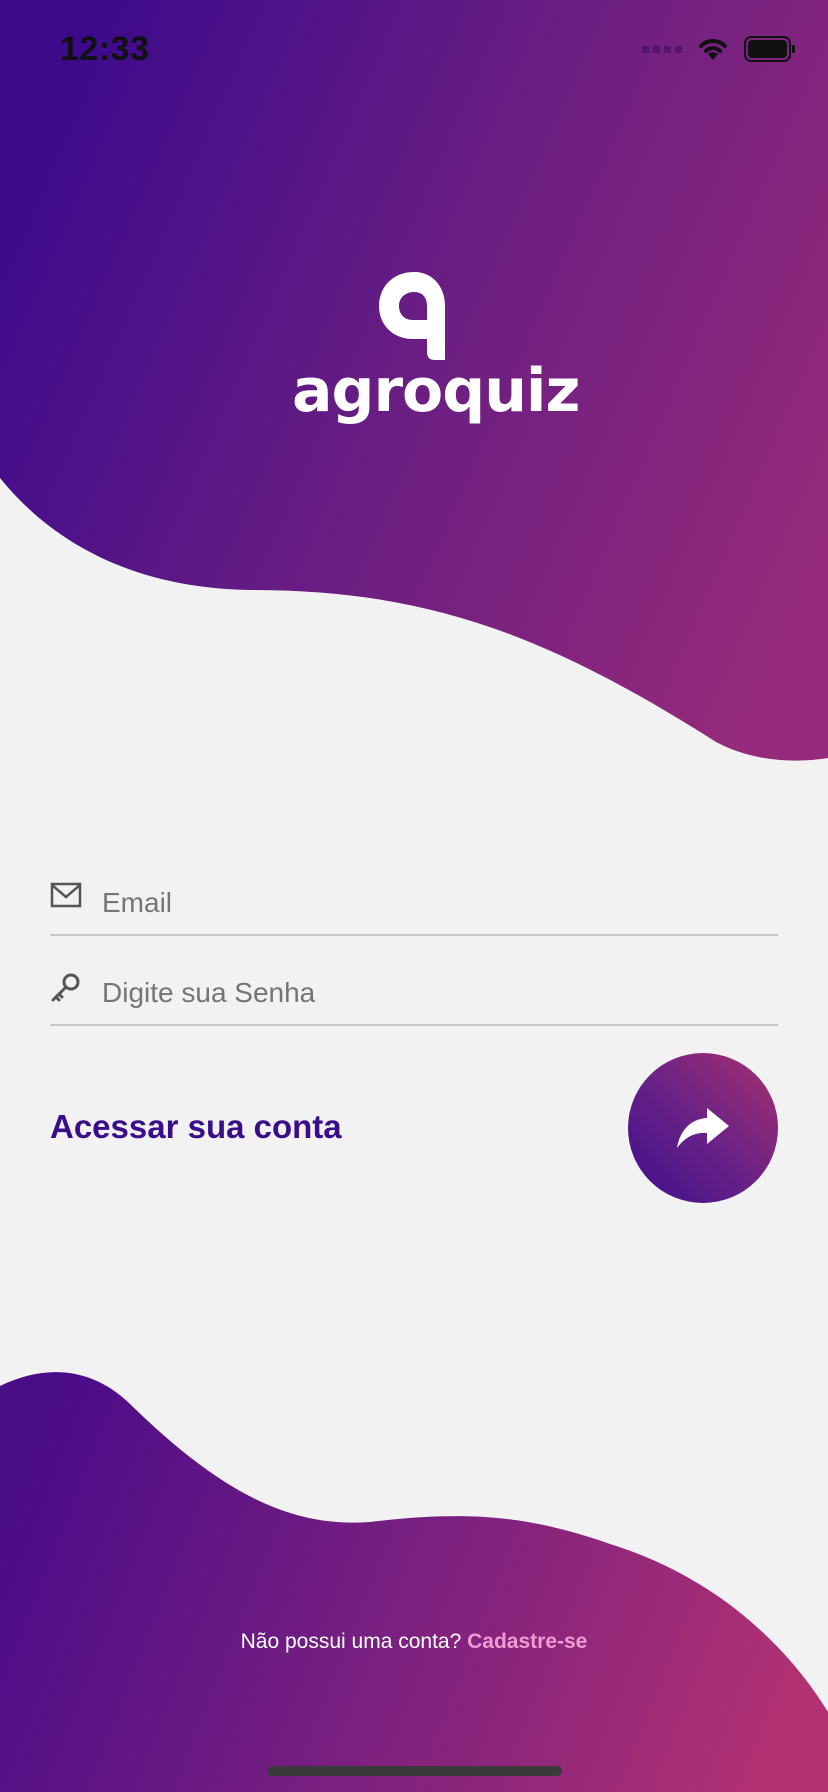 The width and height of the screenshot is (828, 1792). What do you see at coordinates (527, 1641) in the screenshot?
I see `signup-link: Cadastre-se` at bounding box center [527, 1641].